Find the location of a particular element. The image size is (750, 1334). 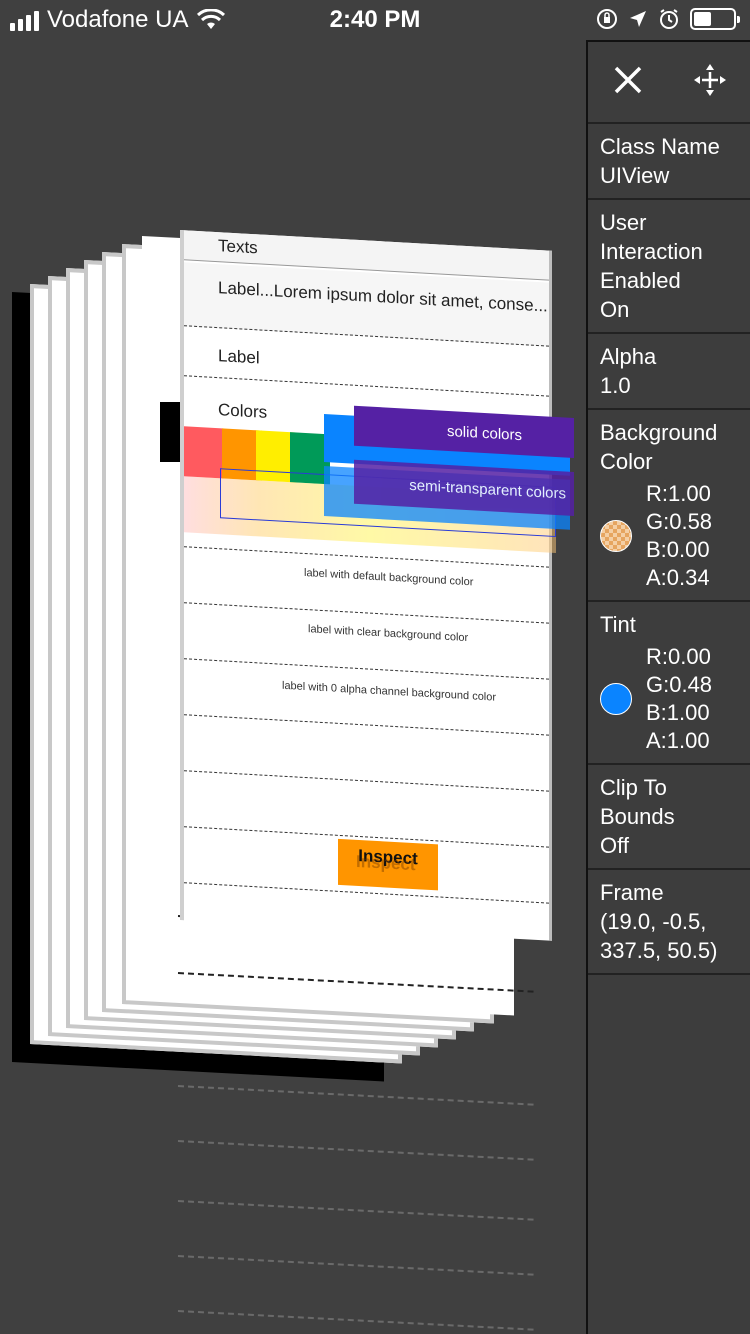

orientation-lock-icon is located at coordinates (607, 19).